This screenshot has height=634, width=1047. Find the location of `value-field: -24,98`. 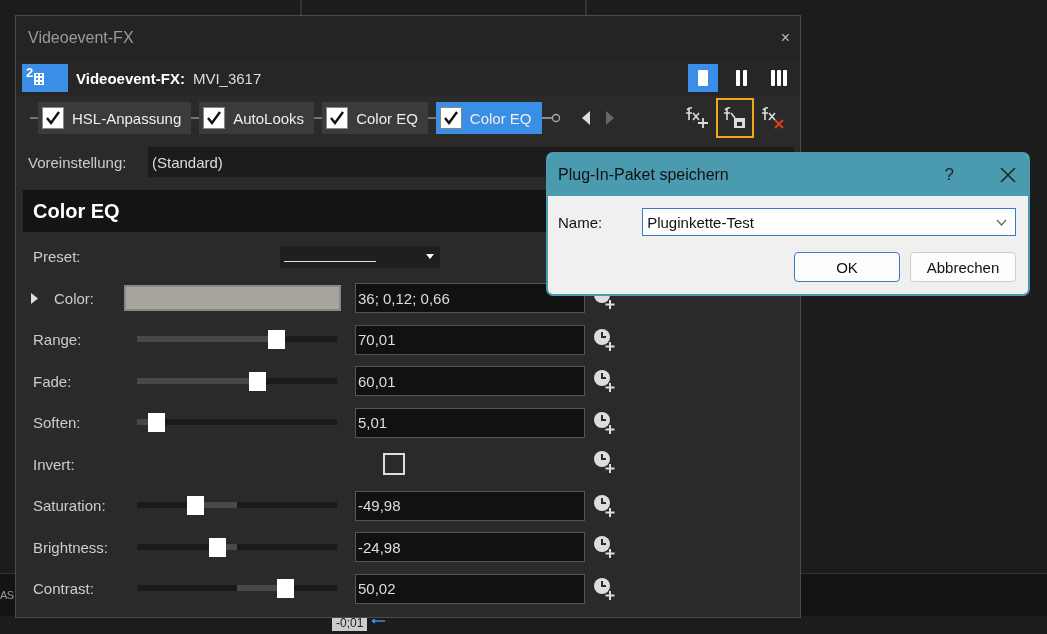

value-field: -24,98 is located at coordinates (470, 547).